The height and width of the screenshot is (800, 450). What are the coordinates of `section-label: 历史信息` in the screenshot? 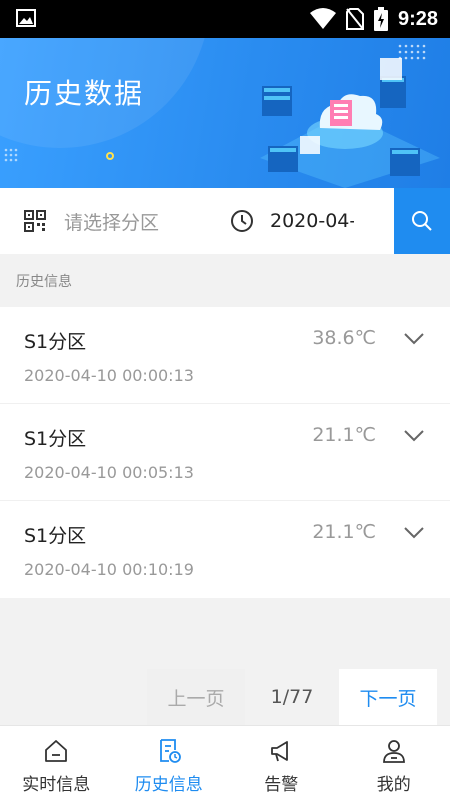 It's located at (44, 282).